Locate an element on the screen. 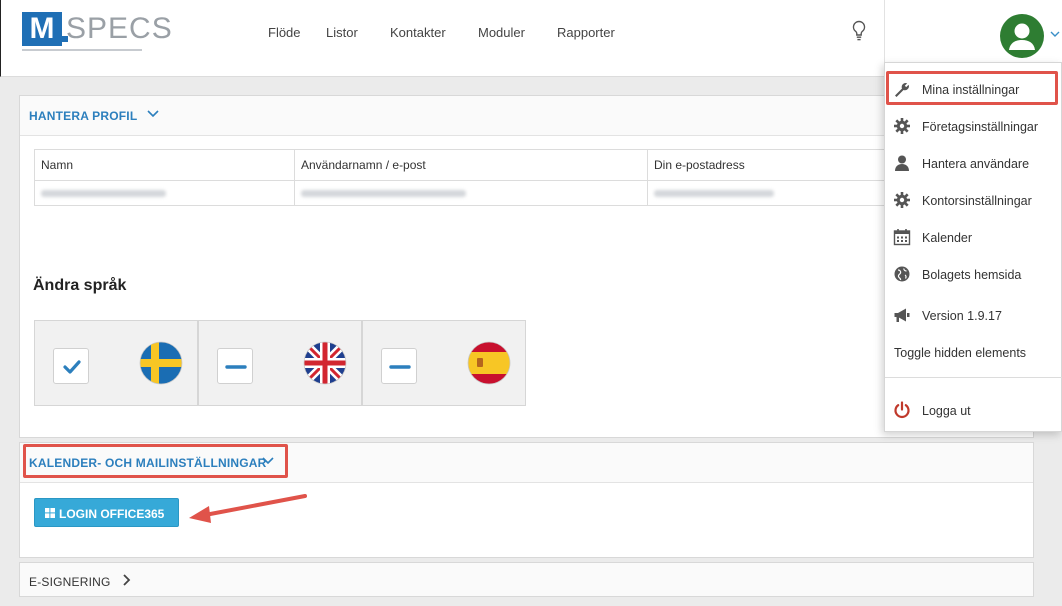 Image resolution: width=1062 pixels, height=606 pixels. language-section-title: Ändra språk is located at coordinates (80, 285).